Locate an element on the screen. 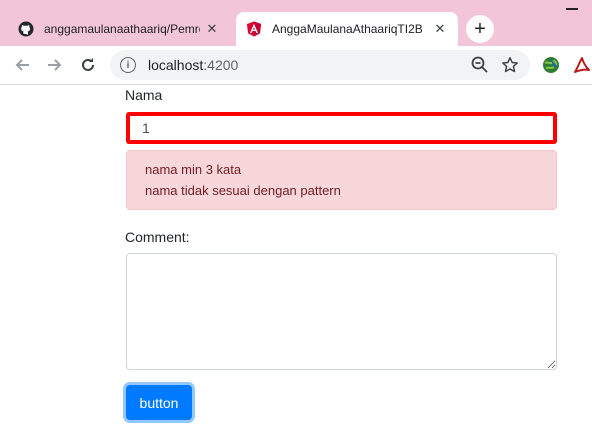 This screenshot has width=592, height=433. error-message: nama tidak sesuai dengan pattern is located at coordinates (243, 190).